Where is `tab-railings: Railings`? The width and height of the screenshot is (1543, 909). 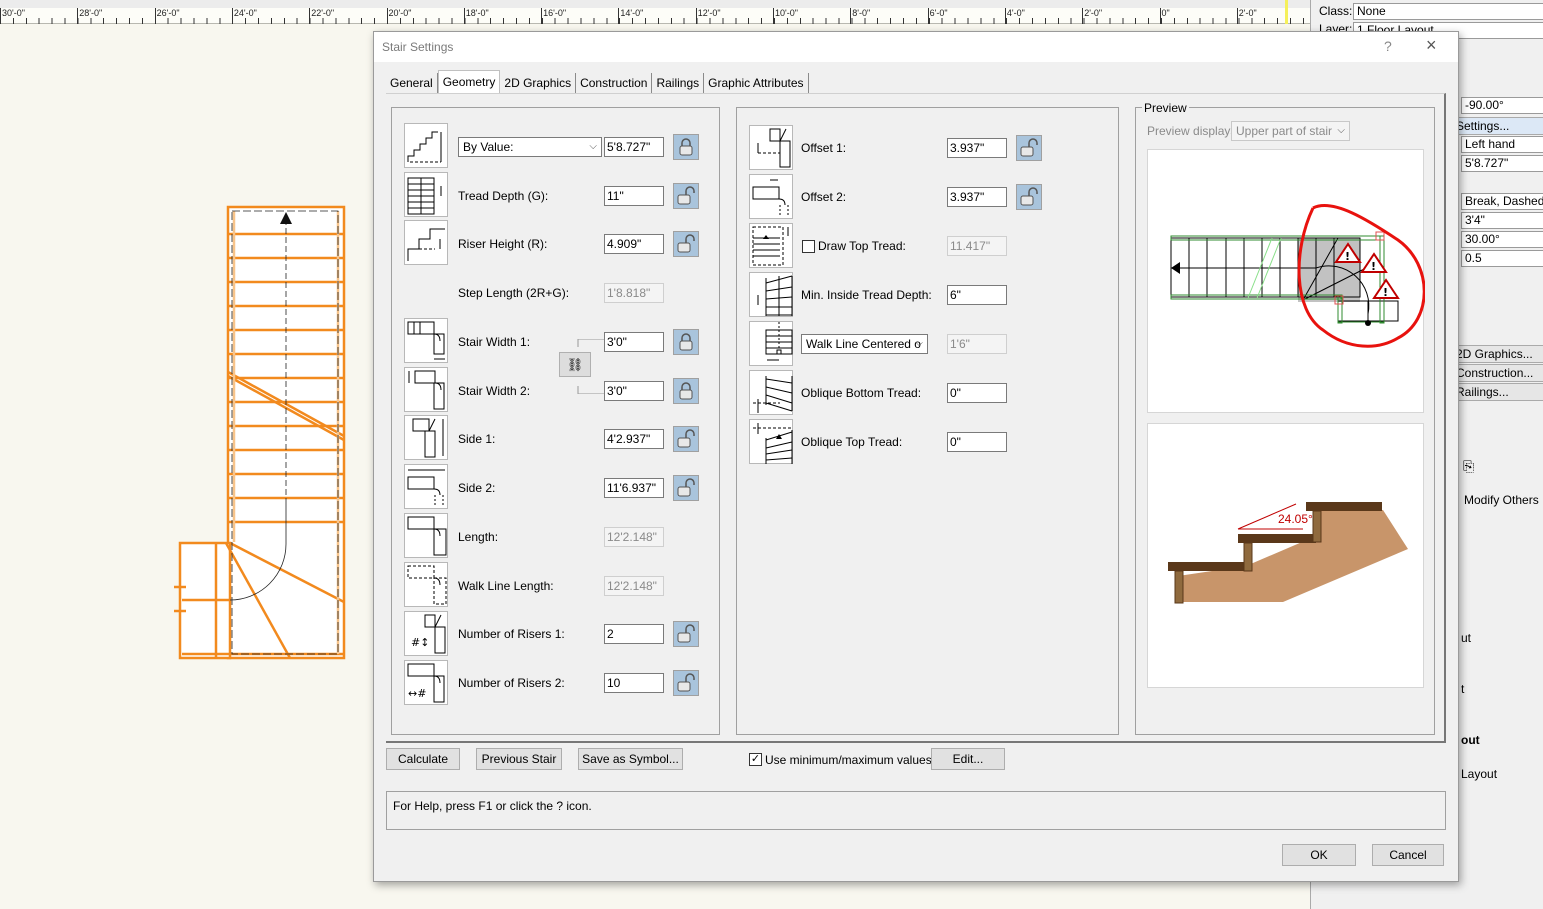 tab-railings: Railings is located at coordinates (678, 83).